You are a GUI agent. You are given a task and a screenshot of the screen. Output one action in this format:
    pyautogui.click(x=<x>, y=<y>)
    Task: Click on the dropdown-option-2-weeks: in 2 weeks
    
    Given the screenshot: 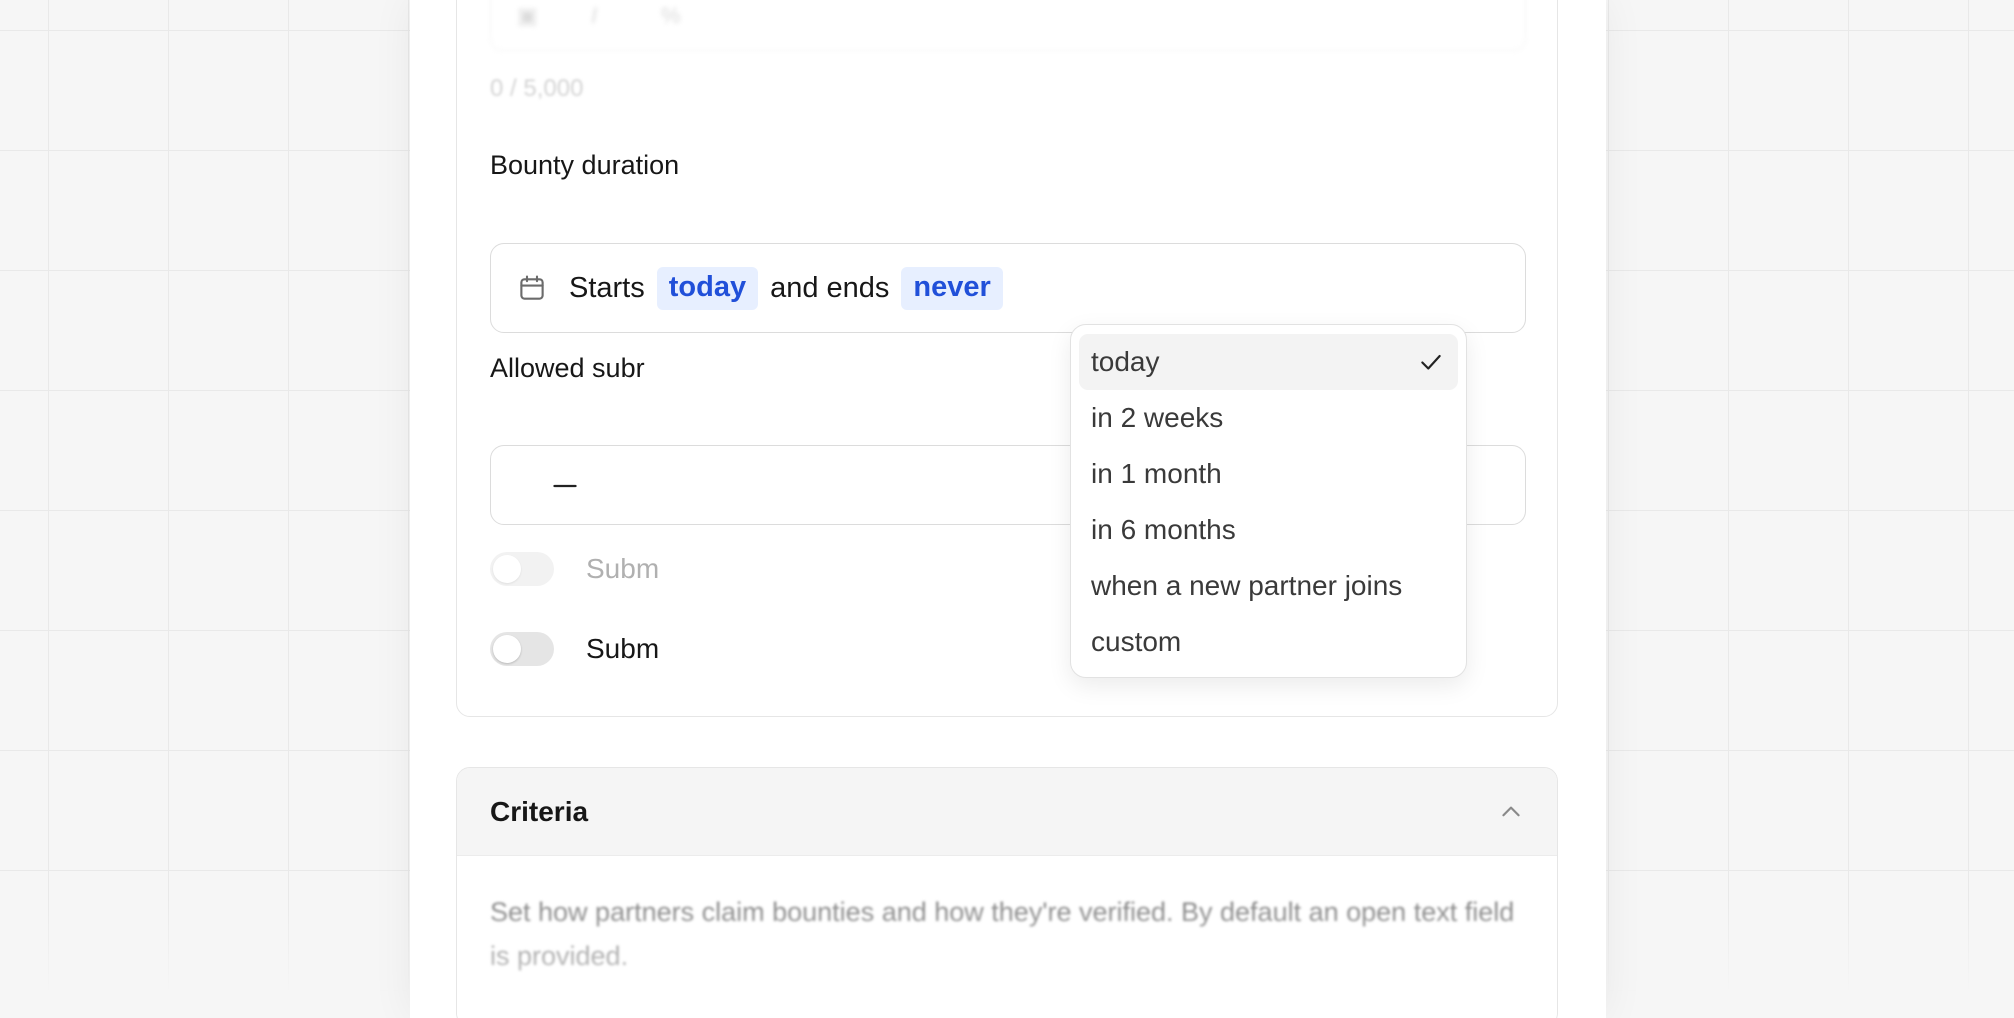 What is the action you would take?
    pyautogui.click(x=1268, y=418)
    